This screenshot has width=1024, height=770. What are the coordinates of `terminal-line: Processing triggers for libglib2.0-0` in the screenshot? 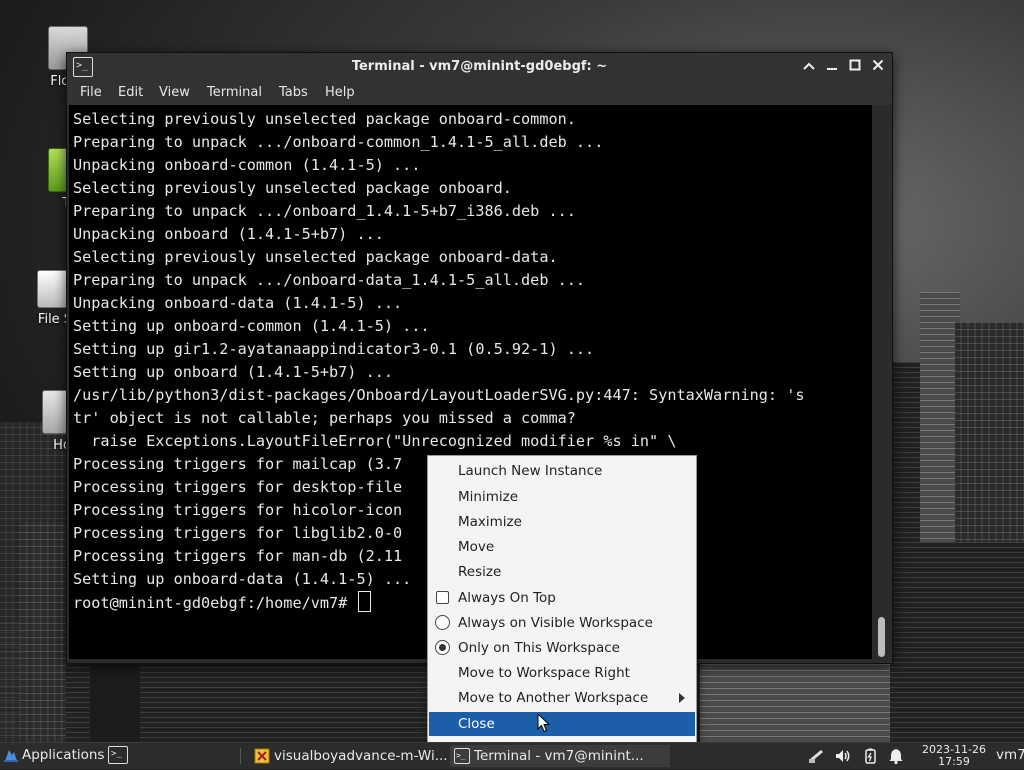 It's located at (238, 533).